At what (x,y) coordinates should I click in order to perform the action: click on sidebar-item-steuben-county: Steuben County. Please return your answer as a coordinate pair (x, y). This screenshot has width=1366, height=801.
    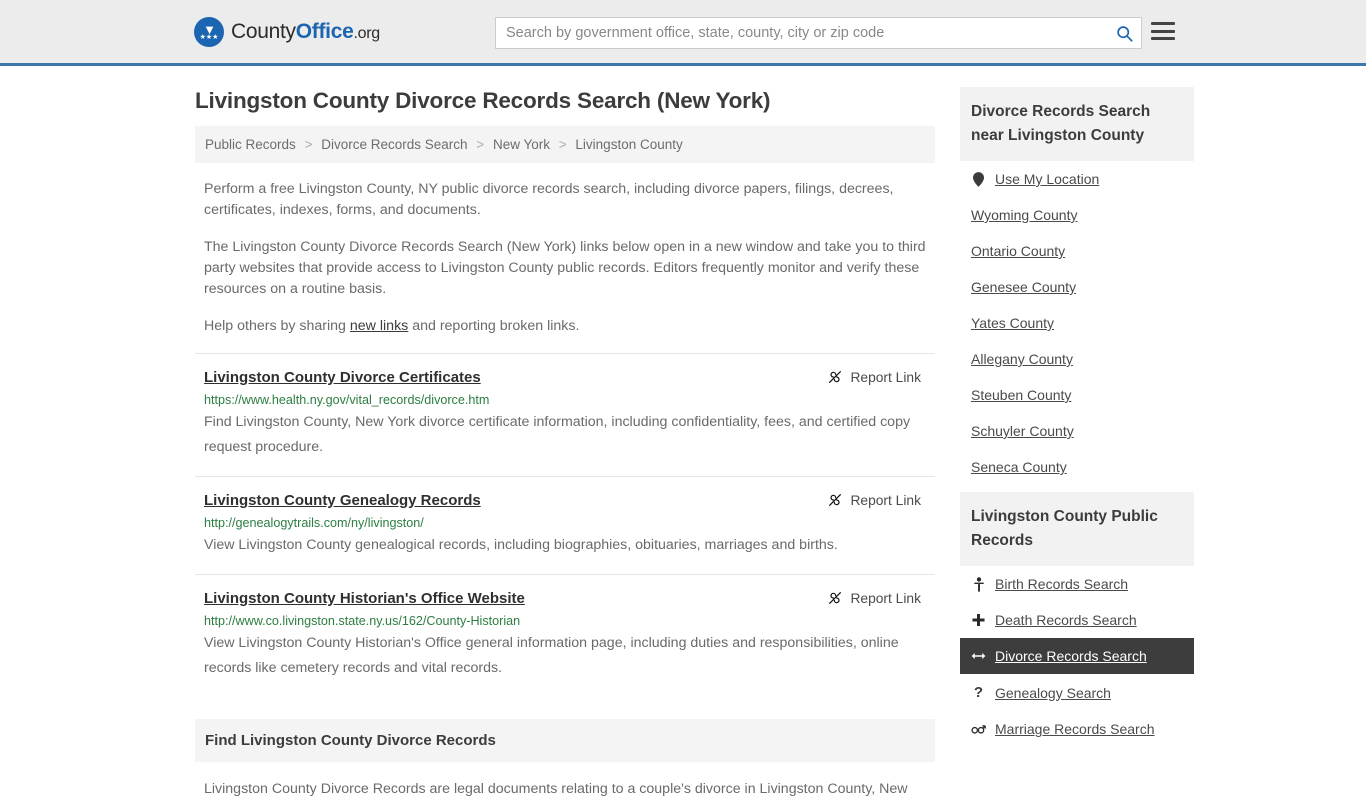
    Looking at the image, I should click on (1077, 395).